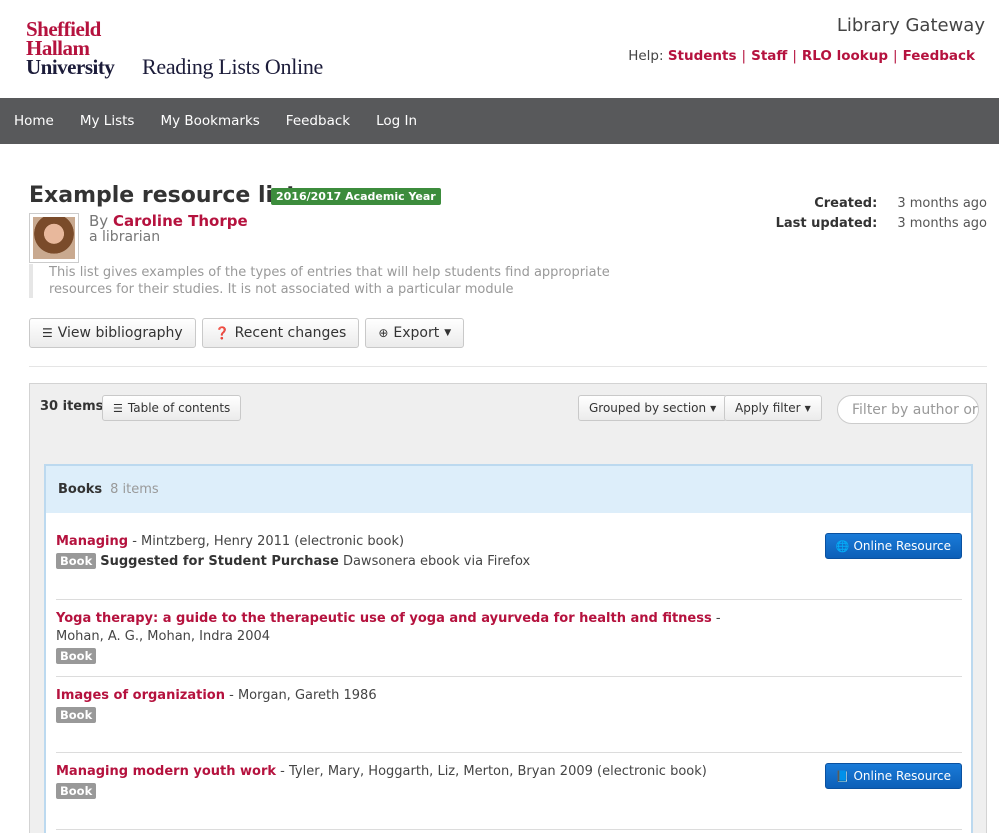 The width and height of the screenshot is (999, 833). Describe the element at coordinates (842, 776) in the screenshot. I see `book-icon: 📘` at that location.